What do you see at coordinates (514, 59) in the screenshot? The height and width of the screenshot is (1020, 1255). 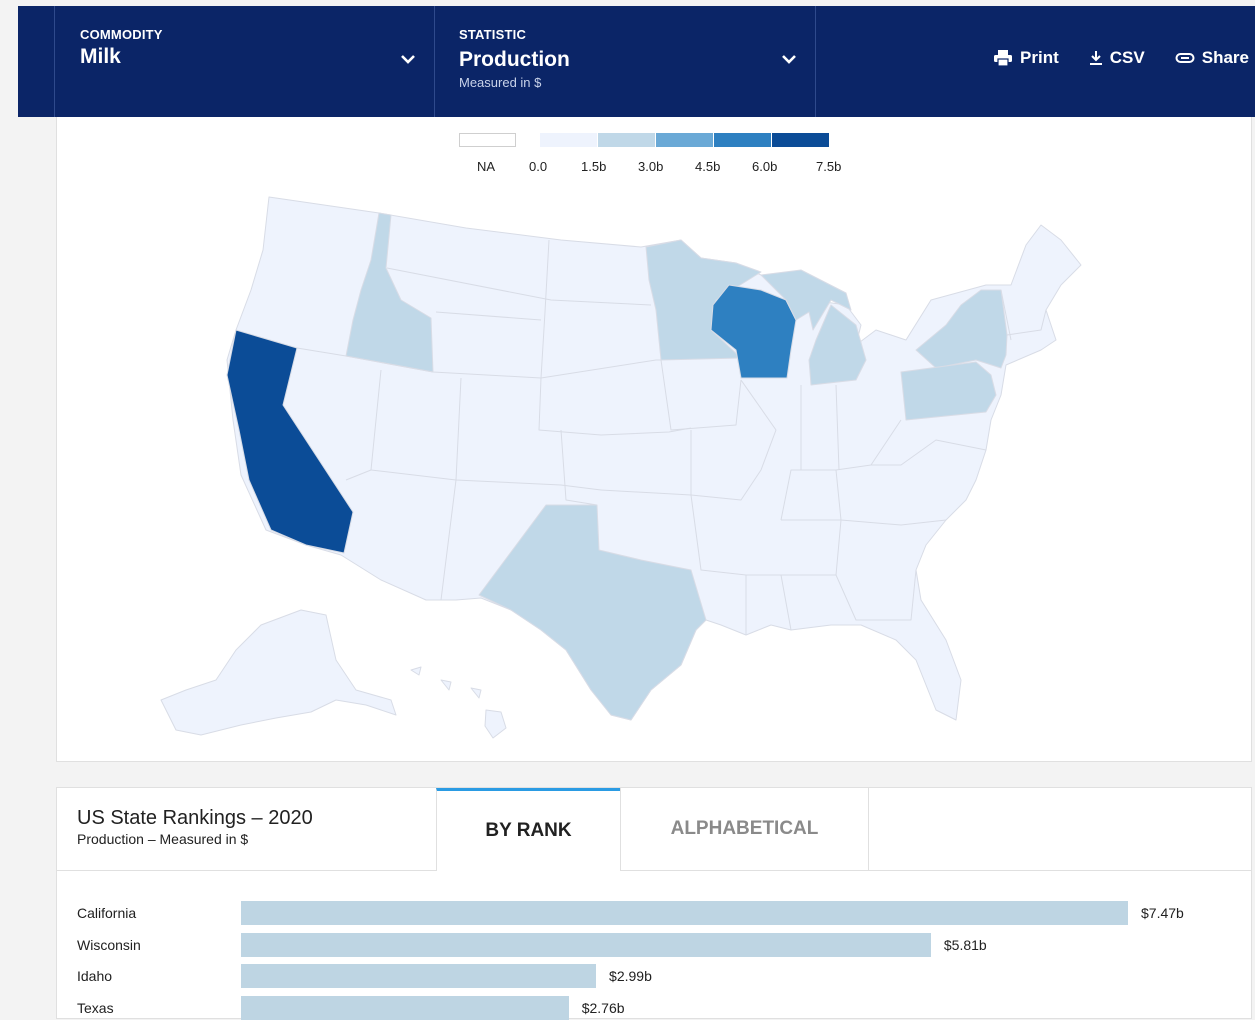 I see `statistic-value: Production` at bounding box center [514, 59].